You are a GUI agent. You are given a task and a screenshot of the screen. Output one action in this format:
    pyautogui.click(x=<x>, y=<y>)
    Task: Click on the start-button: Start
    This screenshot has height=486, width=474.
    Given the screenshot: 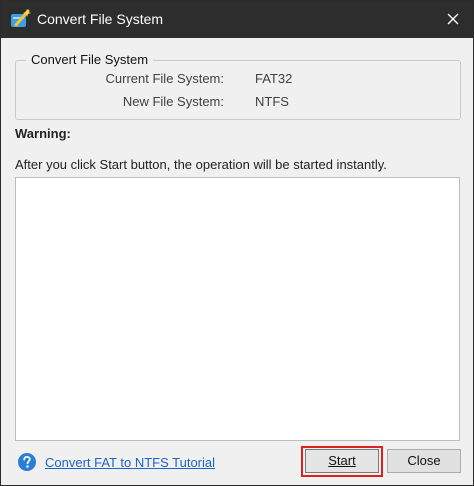 What is the action you would take?
    pyautogui.click(x=342, y=461)
    